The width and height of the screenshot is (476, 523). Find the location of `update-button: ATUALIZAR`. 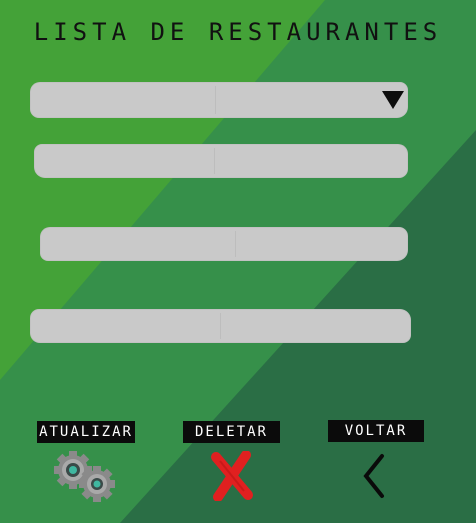

update-button: ATUALIZAR is located at coordinates (86, 432).